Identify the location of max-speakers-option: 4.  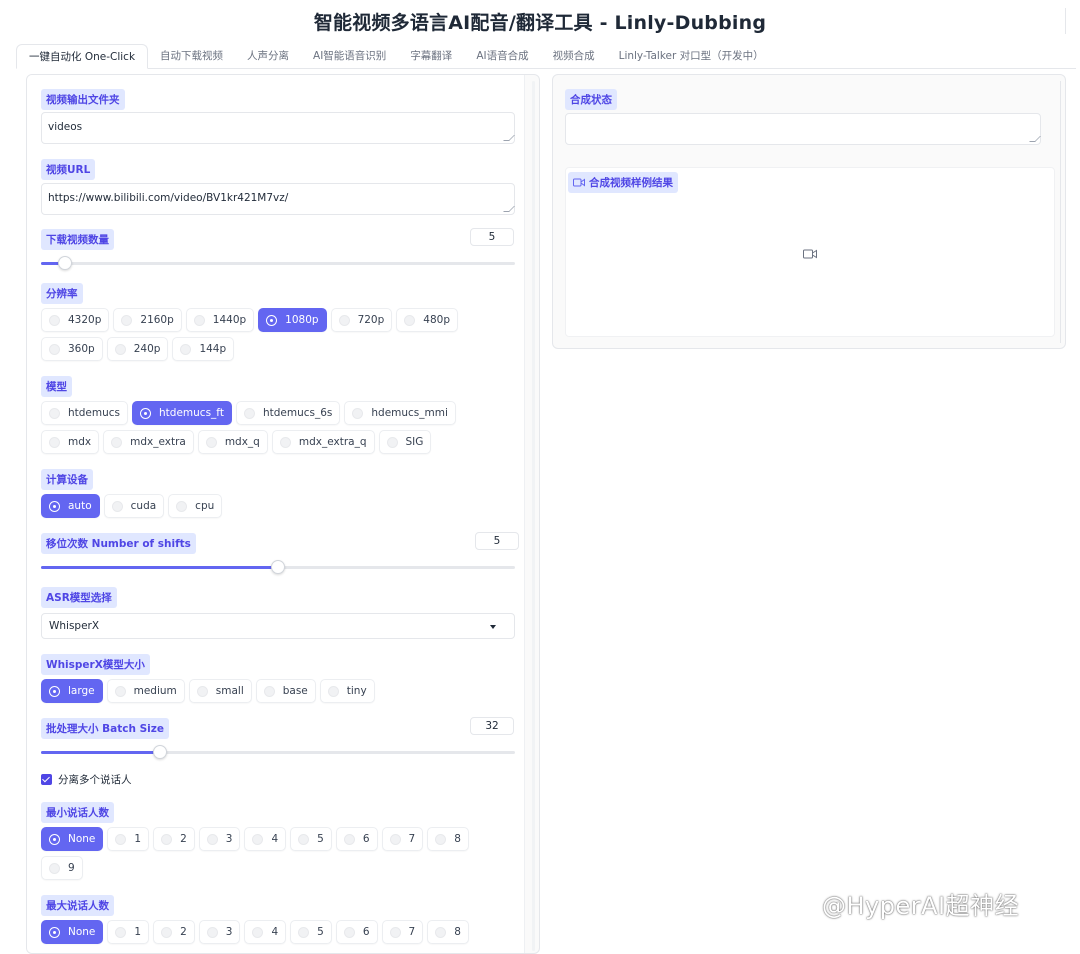
(265, 932).